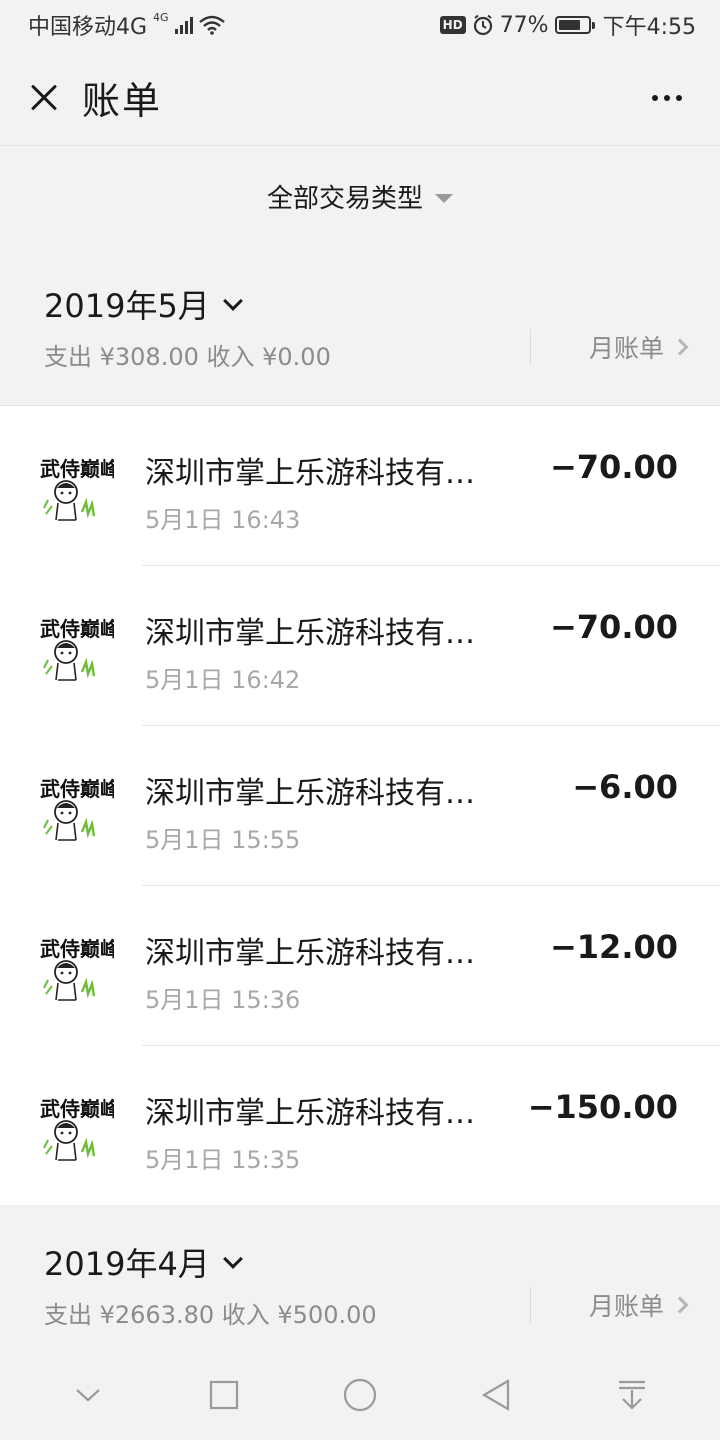  I want to click on wifi-icon, so click(211, 25).